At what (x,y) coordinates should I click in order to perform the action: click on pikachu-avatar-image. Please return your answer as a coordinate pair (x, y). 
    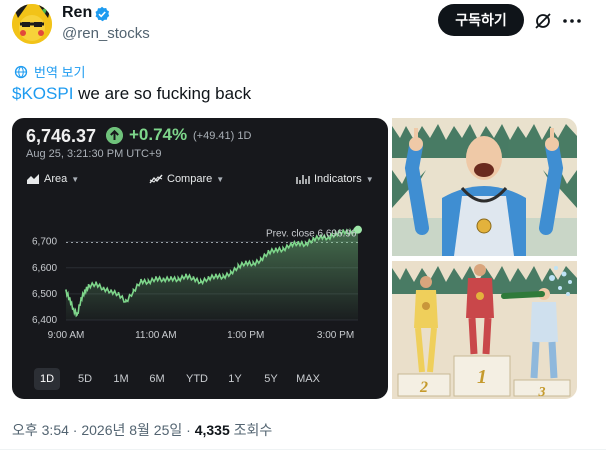
    Looking at the image, I should click on (32, 24).